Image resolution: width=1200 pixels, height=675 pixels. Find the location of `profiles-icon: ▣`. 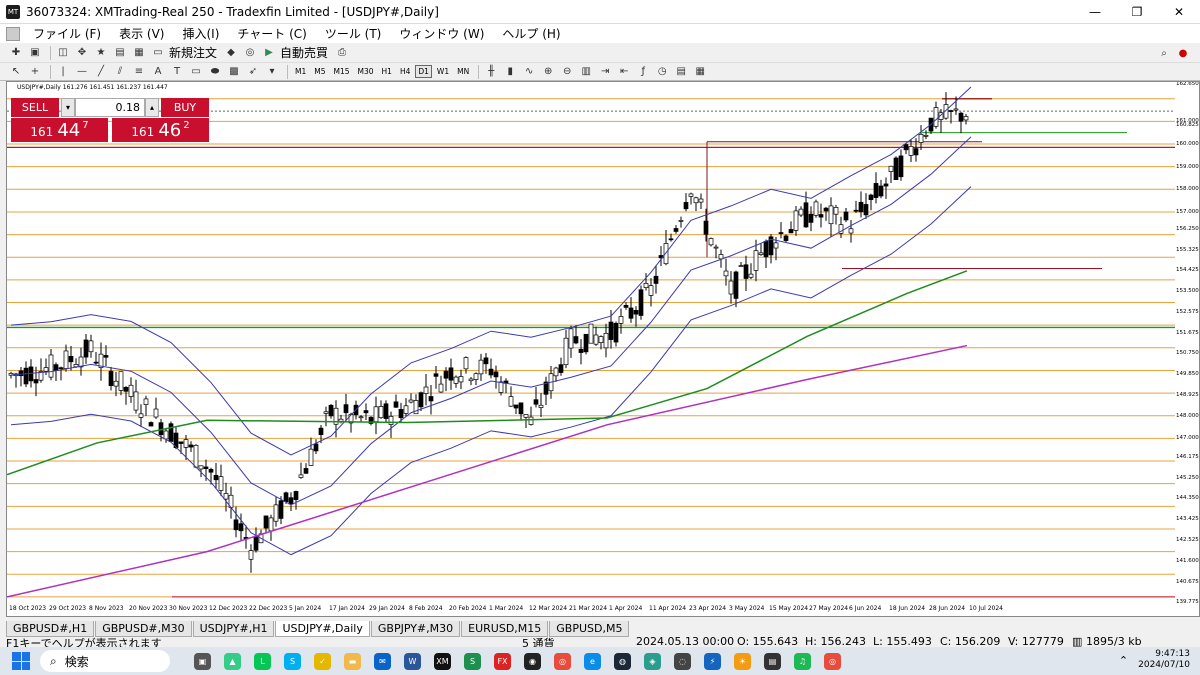

profiles-icon: ▣ is located at coordinates (35, 53).